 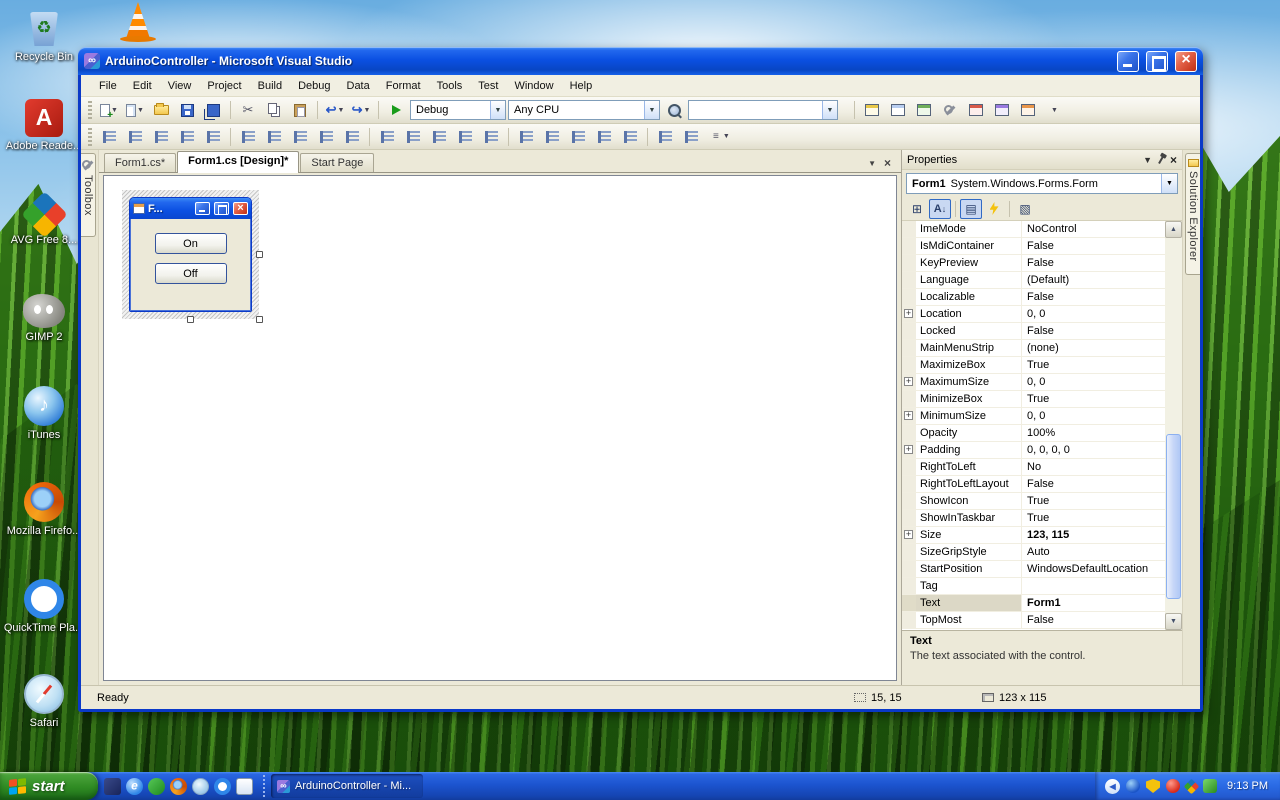 What do you see at coordinates (872, 110) in the screenshot?
I see `solution-explorer-button` at bounding box center [872, 110].